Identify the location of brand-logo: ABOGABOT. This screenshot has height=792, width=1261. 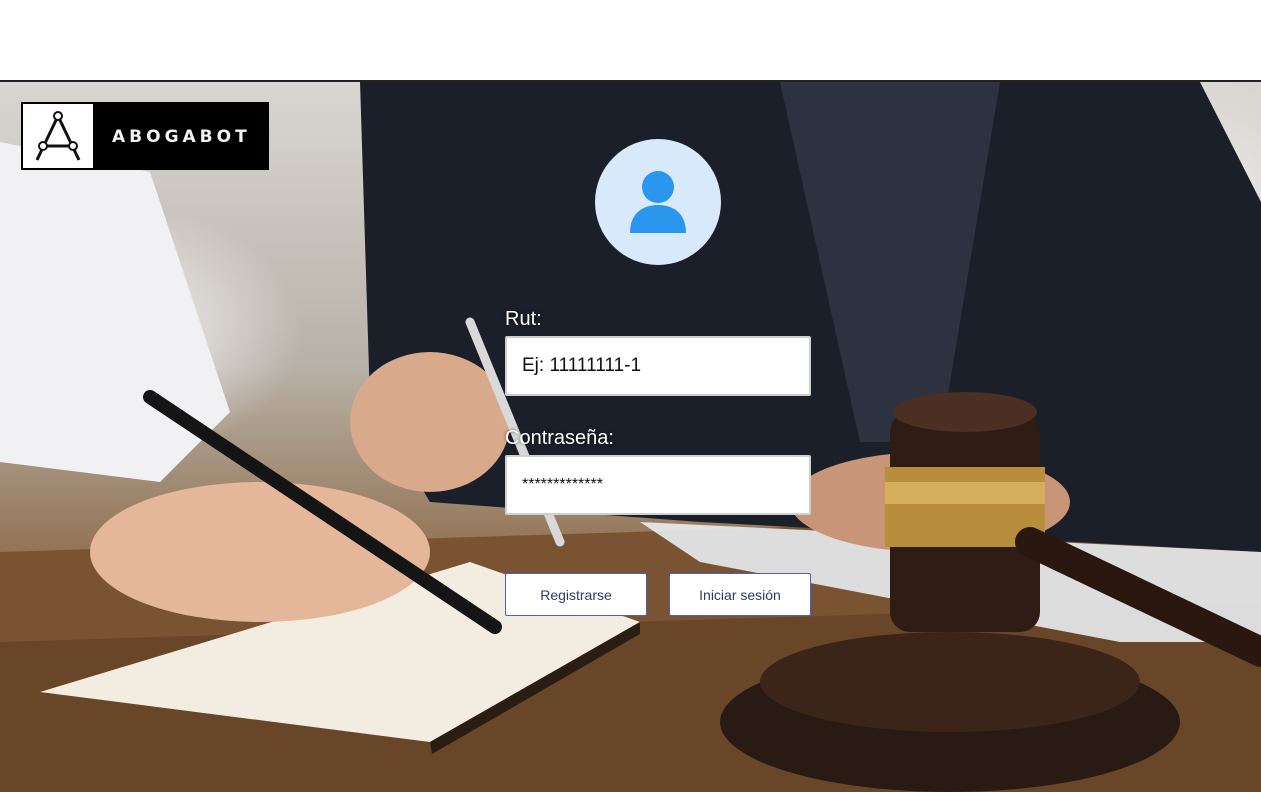
(145, 136).